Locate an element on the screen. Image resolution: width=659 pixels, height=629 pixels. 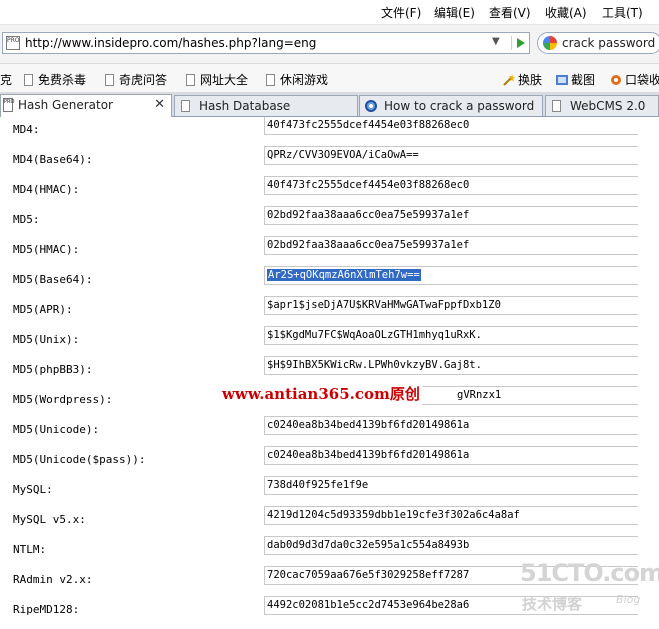
hash-label: MySQL: is located at coordinates (33, 489).